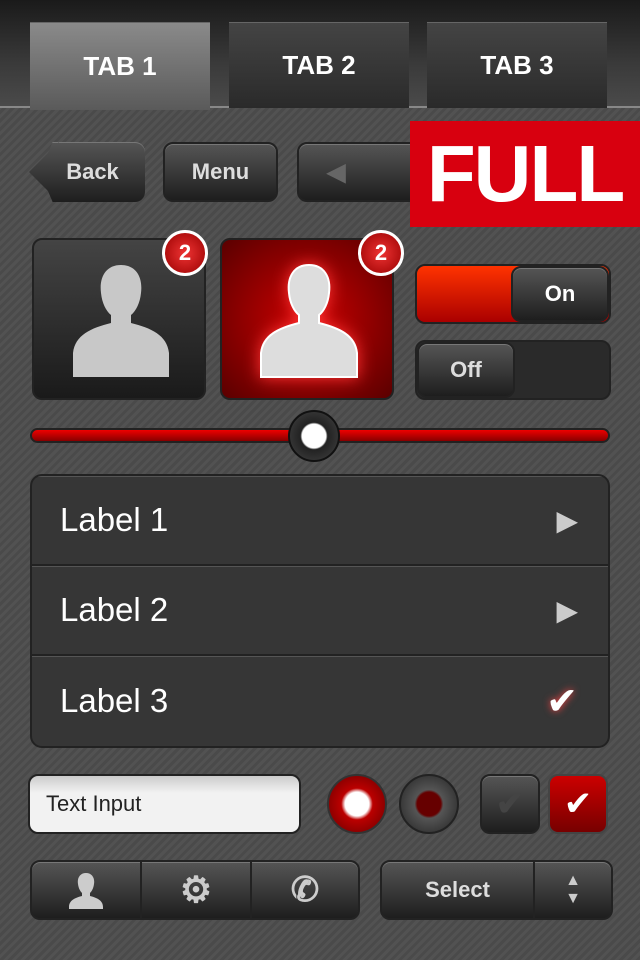  What do you see at coordinates (120, 66) in the screenshot?
I see `tab-1: TAB 1` at bounding box center [120, 66].